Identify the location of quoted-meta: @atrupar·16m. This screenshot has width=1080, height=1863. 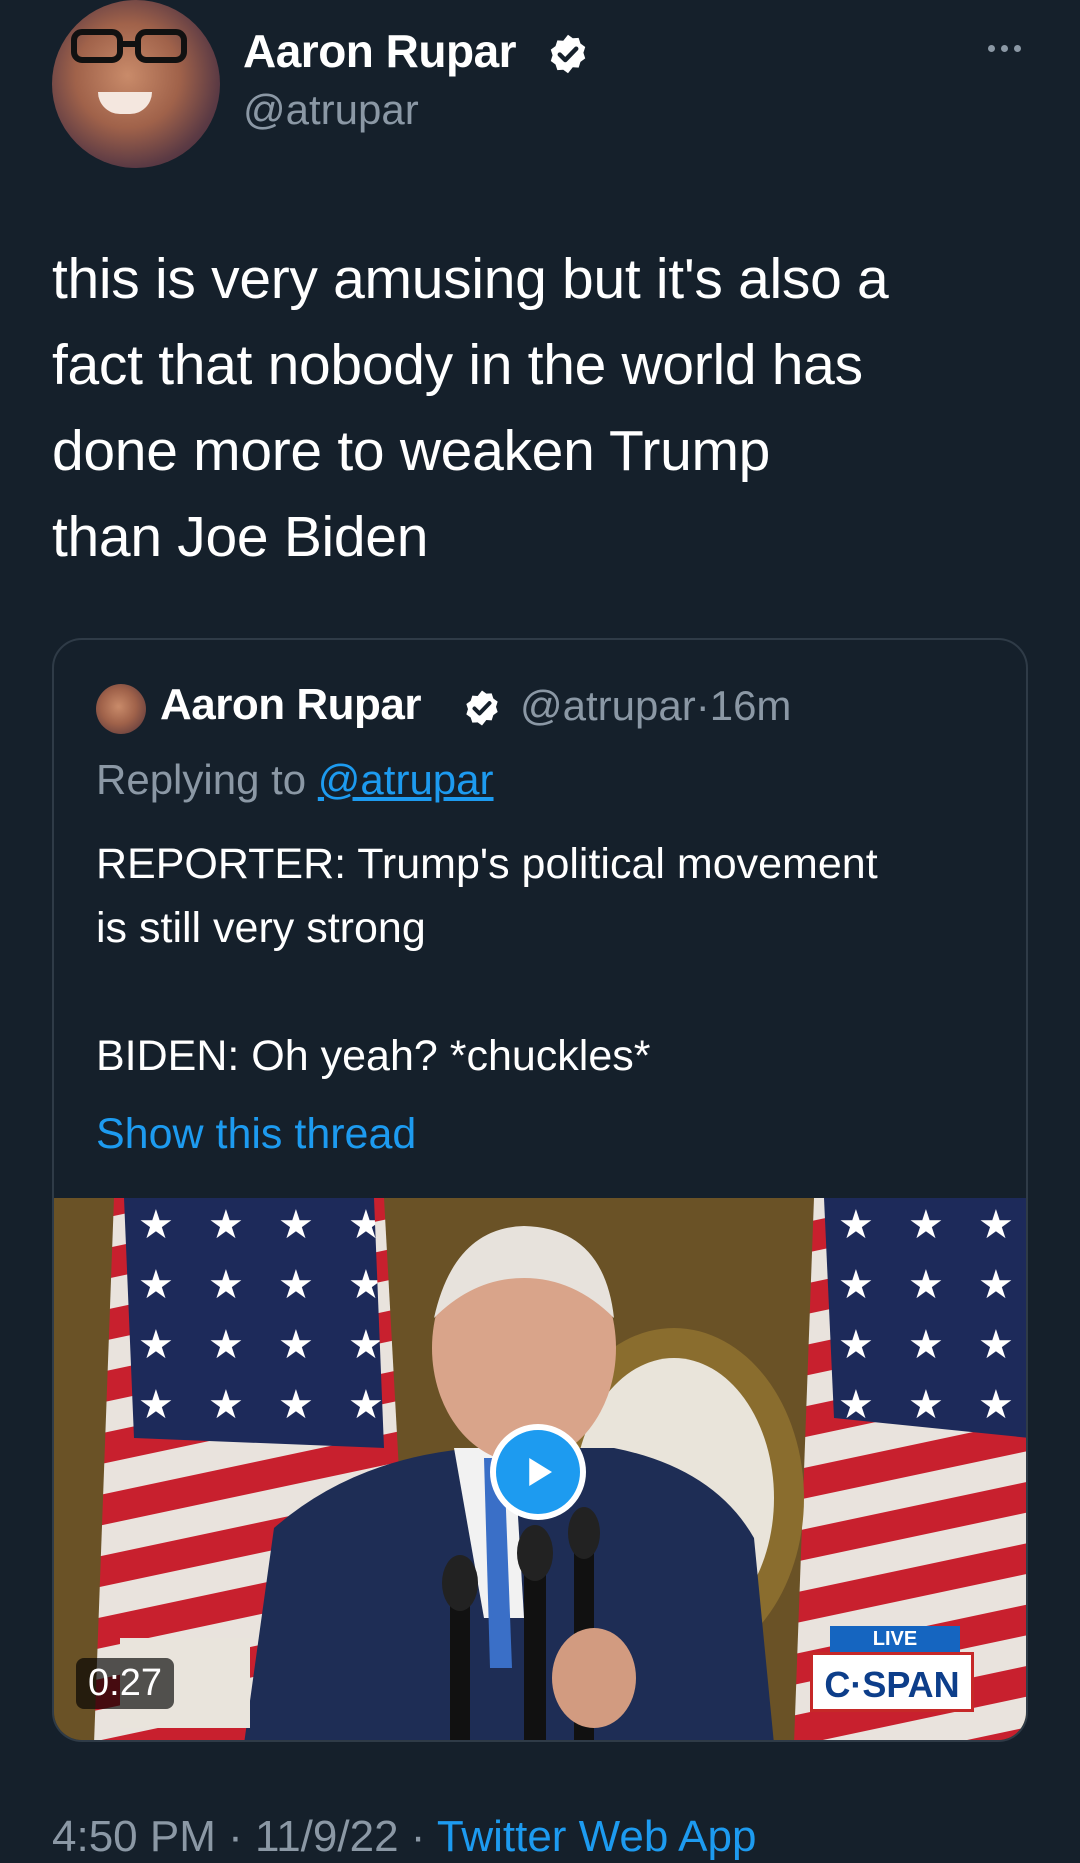
(655, 706).